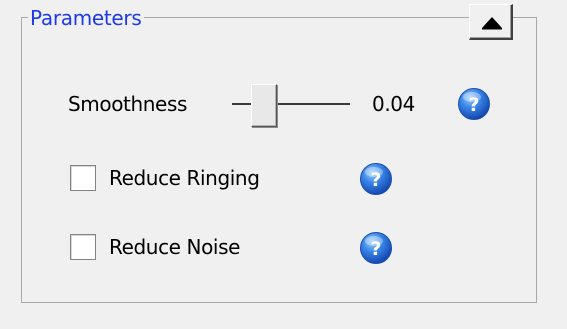 The width and height of the screenshot is (567, 329). Describe the element at coordinates (175, 247) in the screenshot. I see `reduce-noise-label: Reduce Noise` at that location.